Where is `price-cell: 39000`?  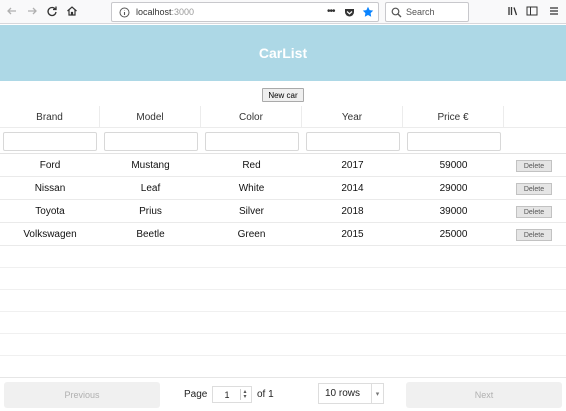
price-cell: 39000 is located at coordinates (453, 211).